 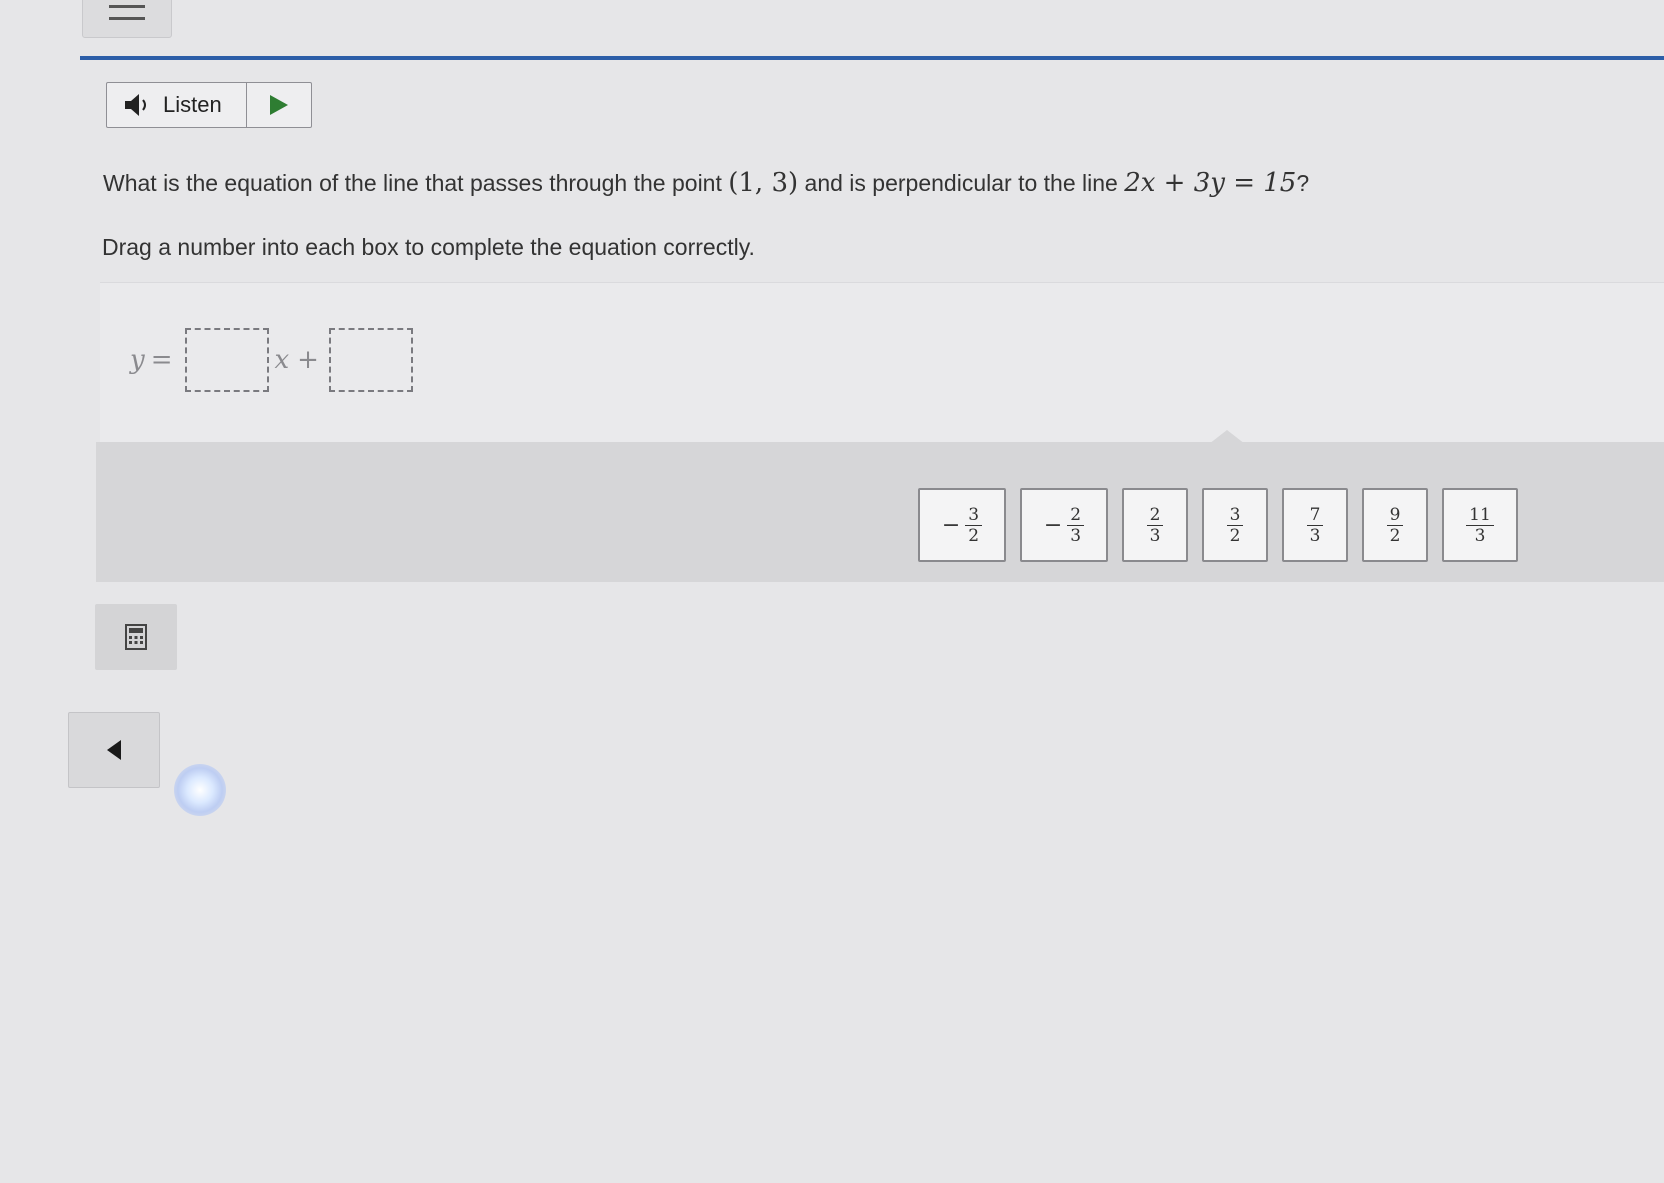 I want to click on tile-7-3: 7 3, so click(x=1315, y=525).